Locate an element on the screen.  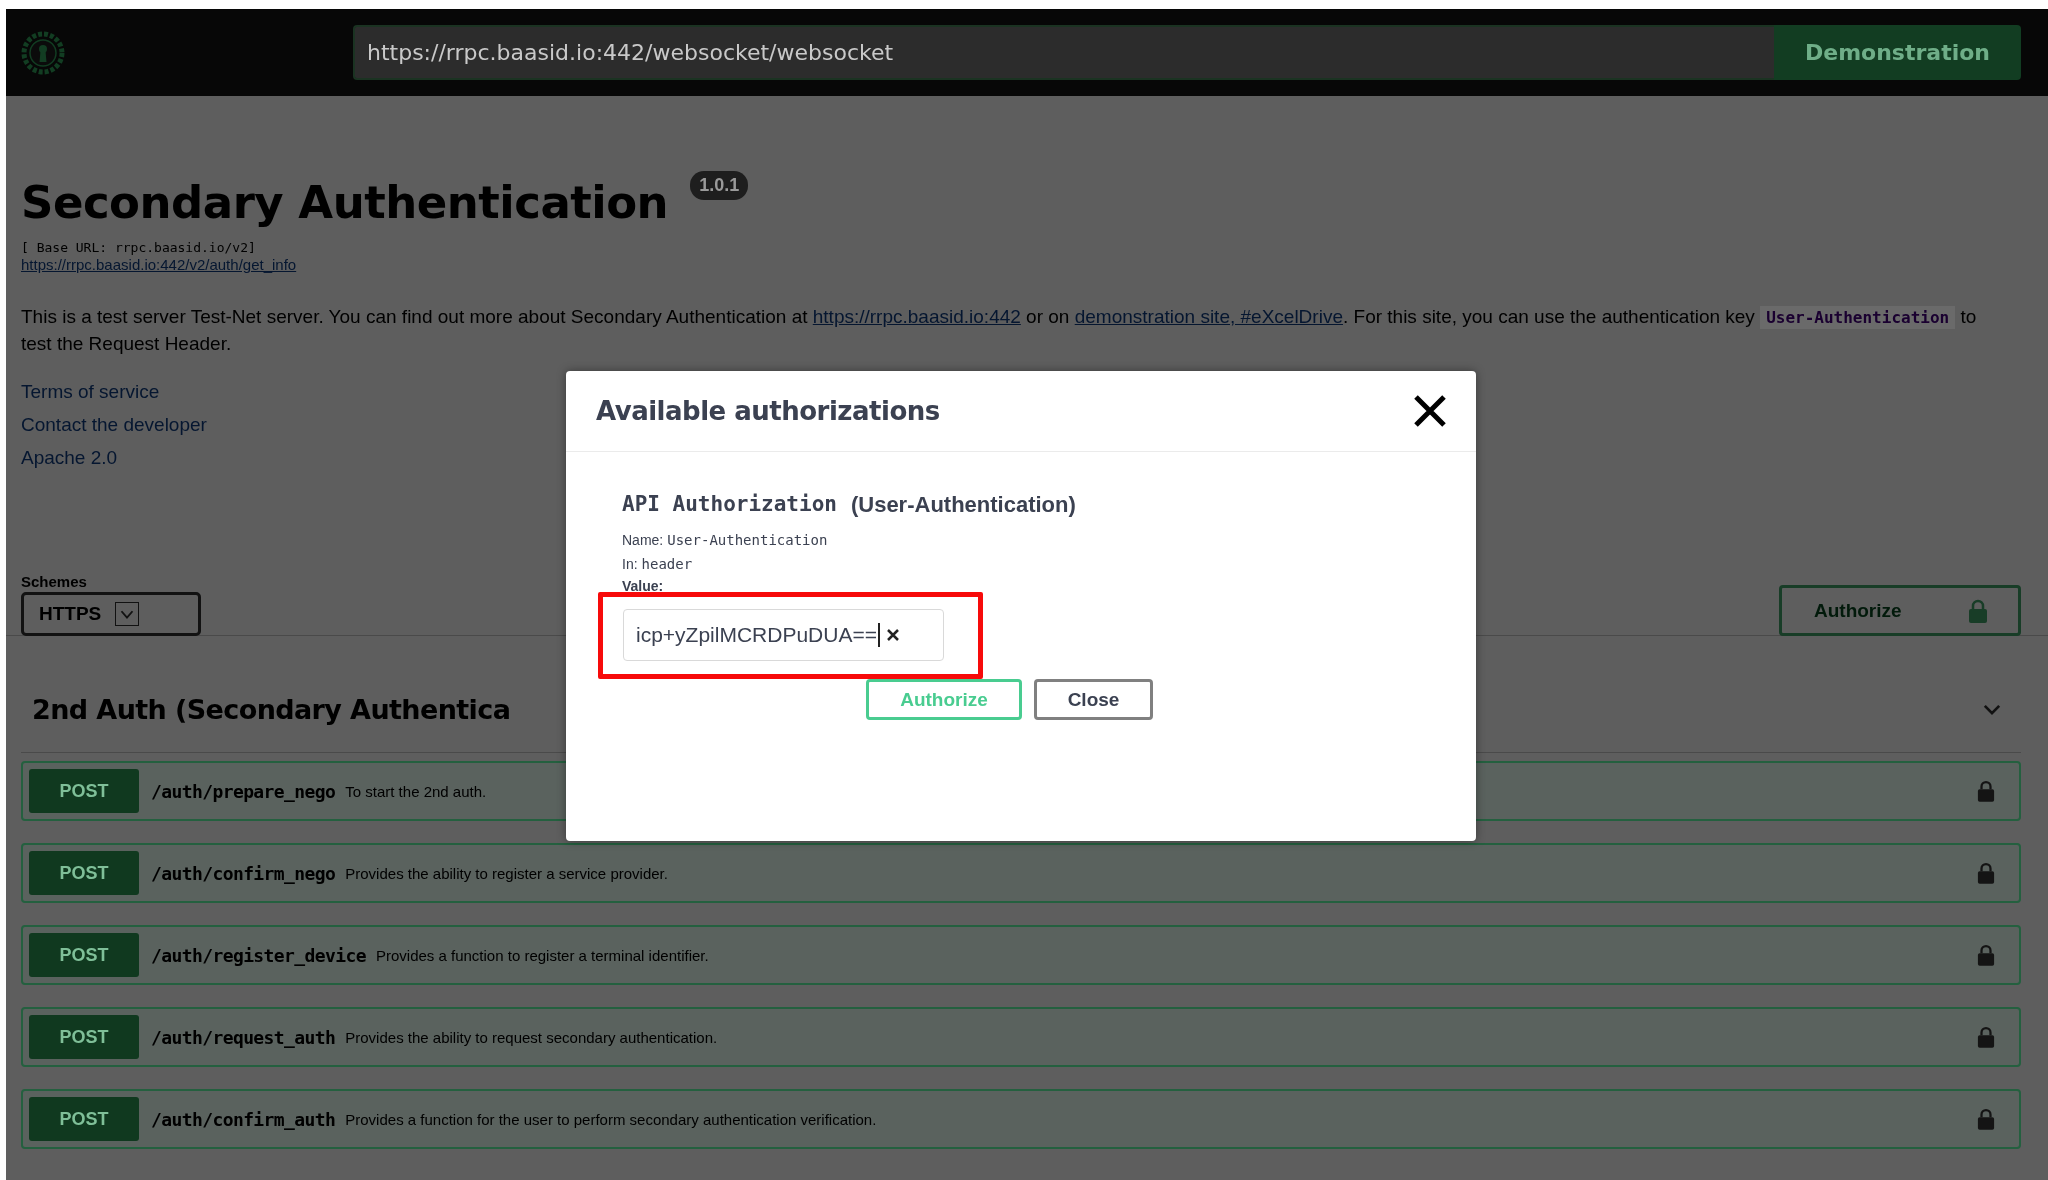
version-badge: 1.0.1 is located at coordinates (719, 185).